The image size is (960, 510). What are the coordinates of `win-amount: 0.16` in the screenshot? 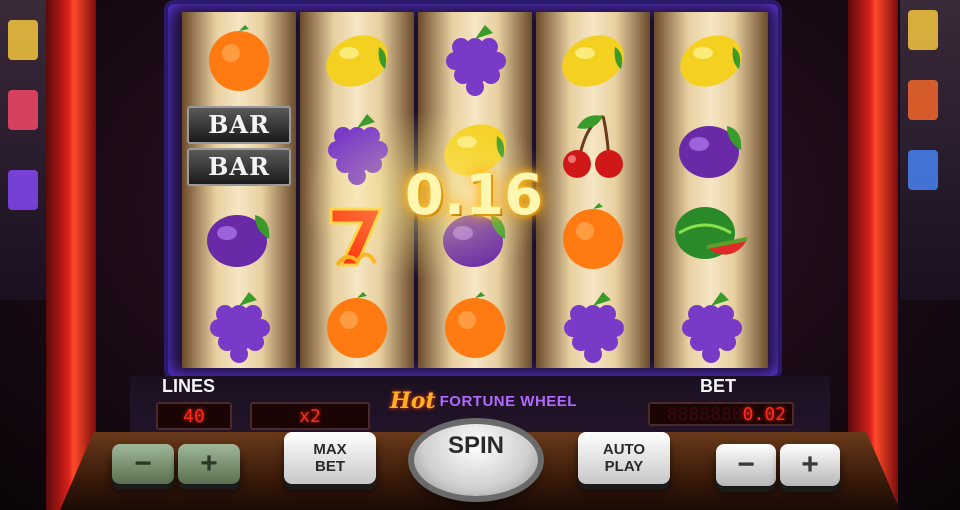 It's located at (474, 195).